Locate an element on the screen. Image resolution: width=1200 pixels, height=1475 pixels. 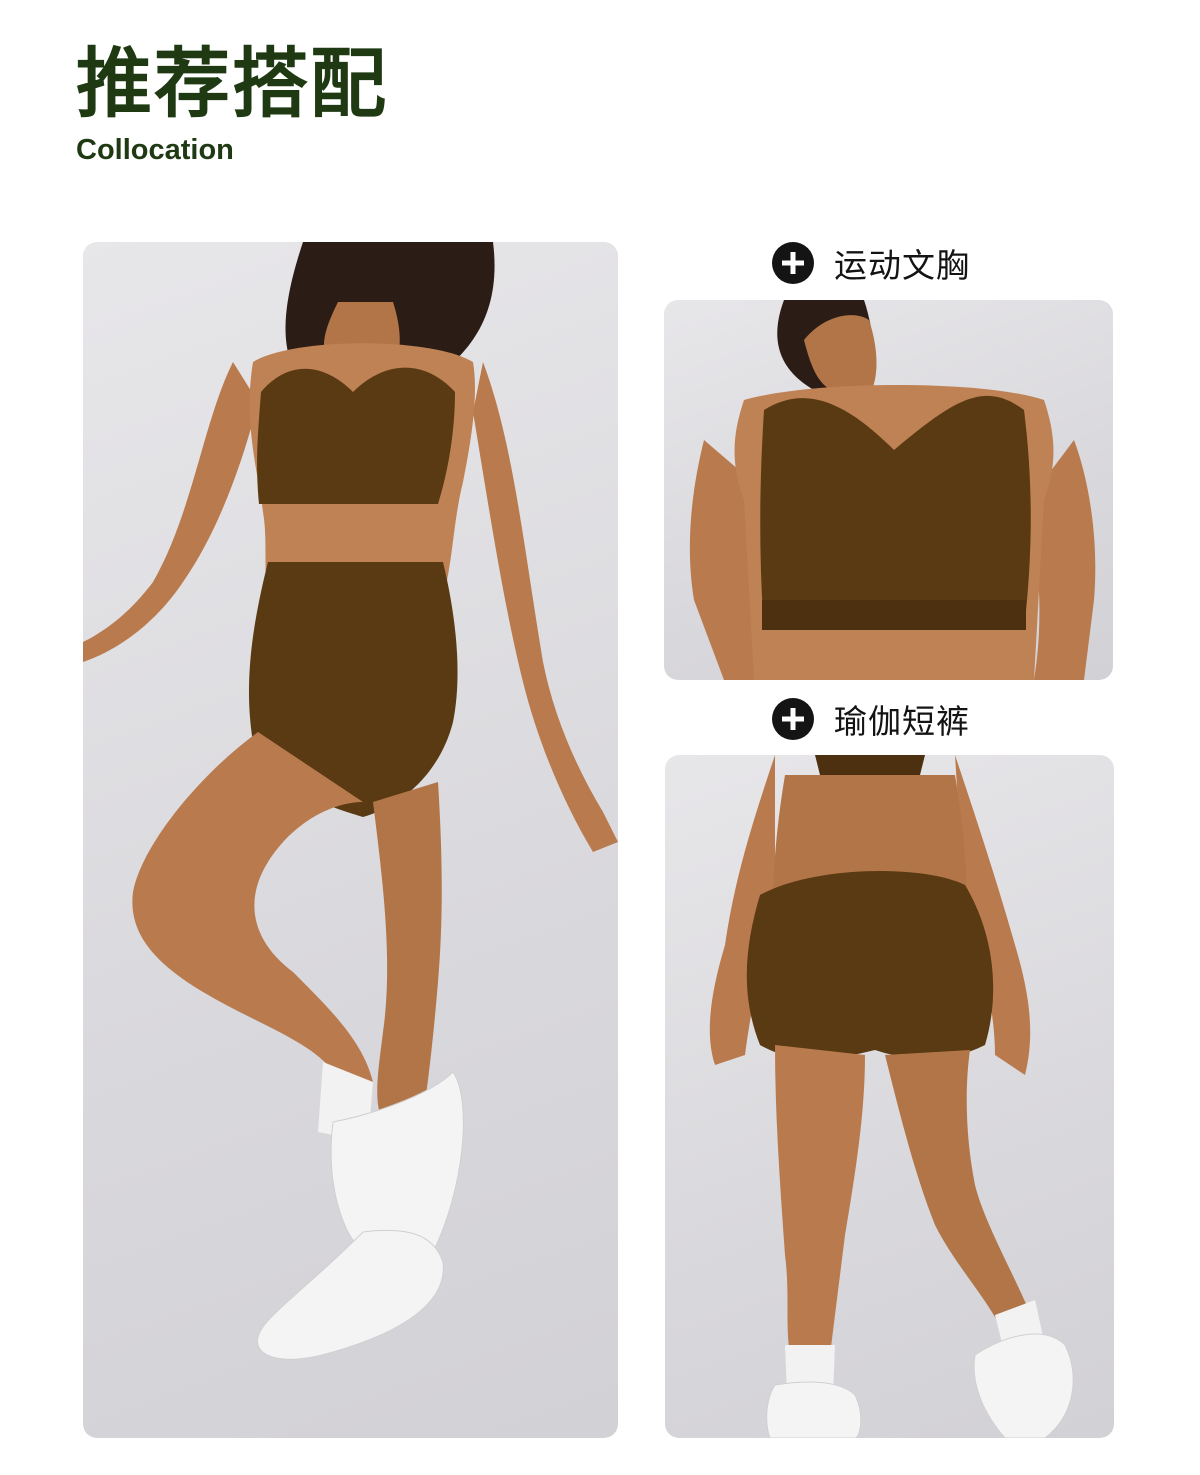
item-label-text: 运动文胸 is located at coordinates (902, 265).